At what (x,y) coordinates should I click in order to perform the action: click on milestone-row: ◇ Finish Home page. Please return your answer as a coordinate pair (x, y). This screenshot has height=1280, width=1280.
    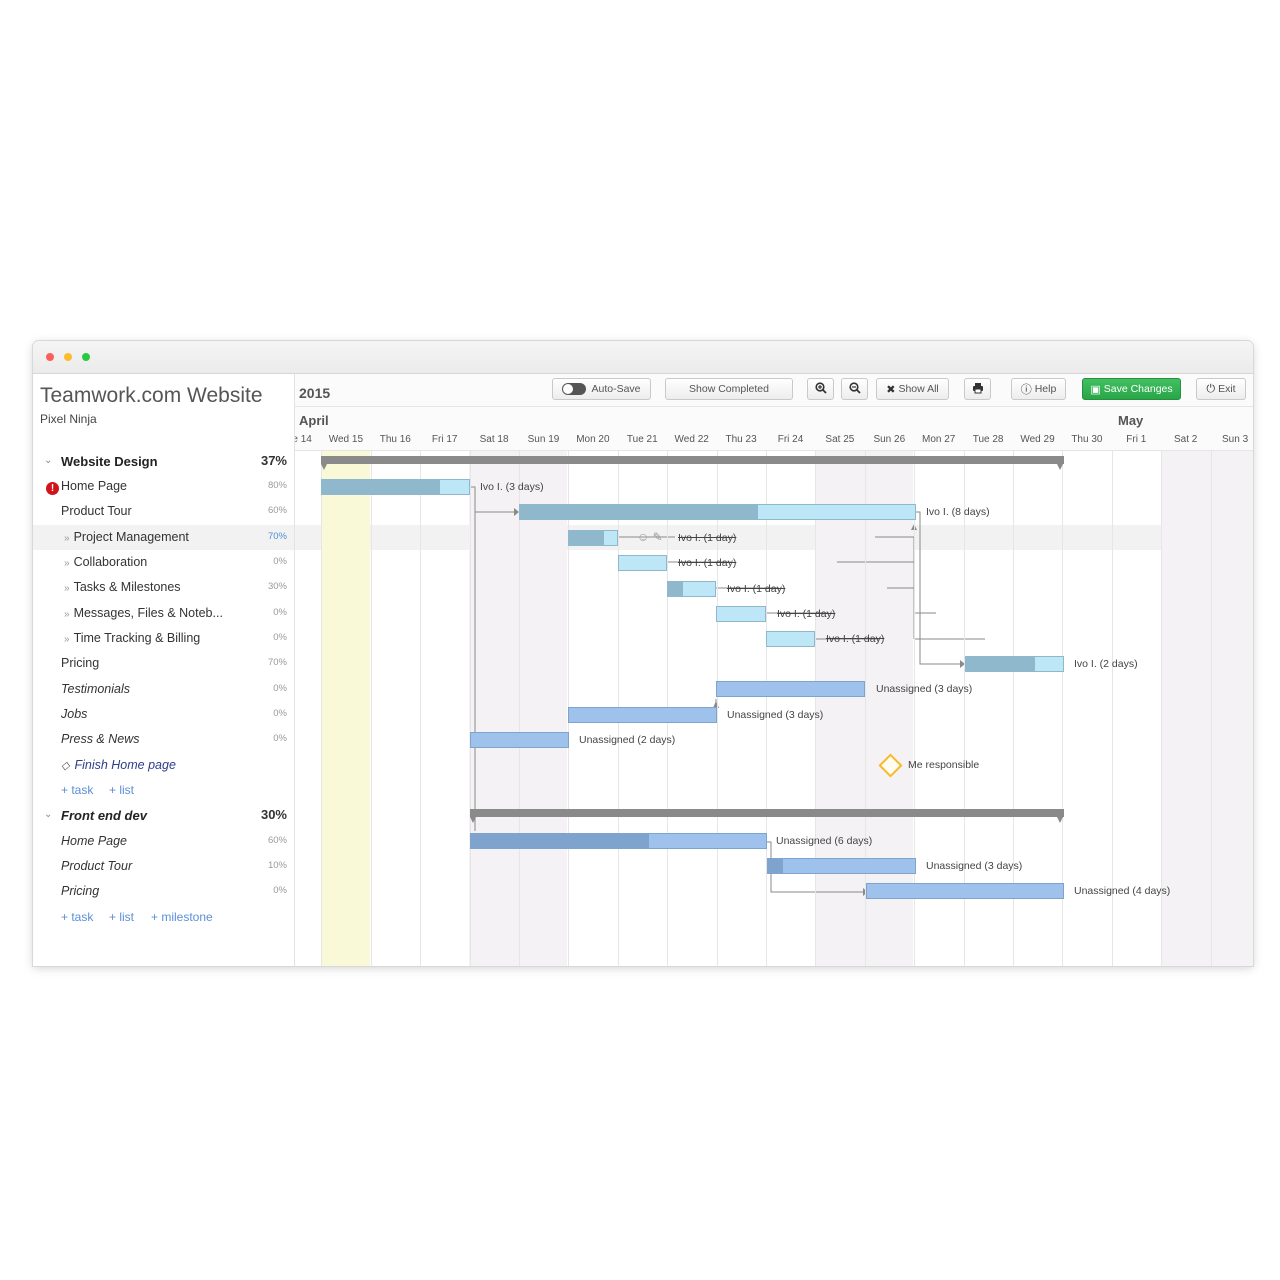
    Looking at the image, I should click on (163, 765).